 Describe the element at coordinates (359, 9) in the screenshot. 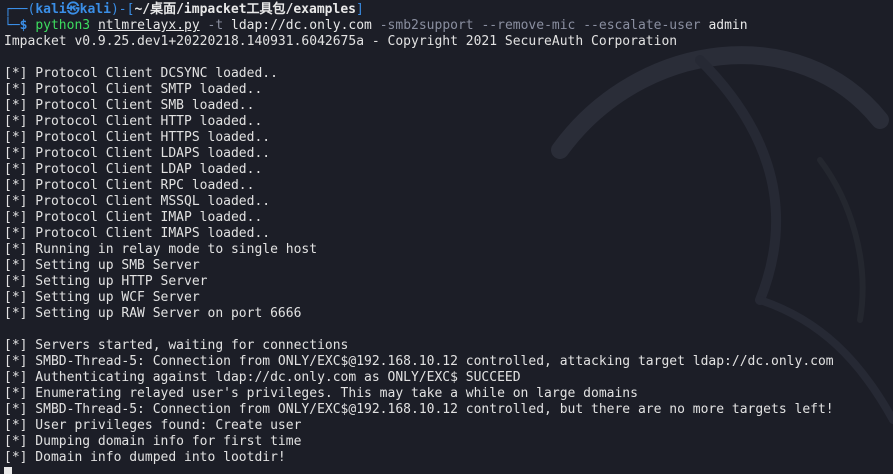

I see `prompt-close-bracket: ]` at that location.